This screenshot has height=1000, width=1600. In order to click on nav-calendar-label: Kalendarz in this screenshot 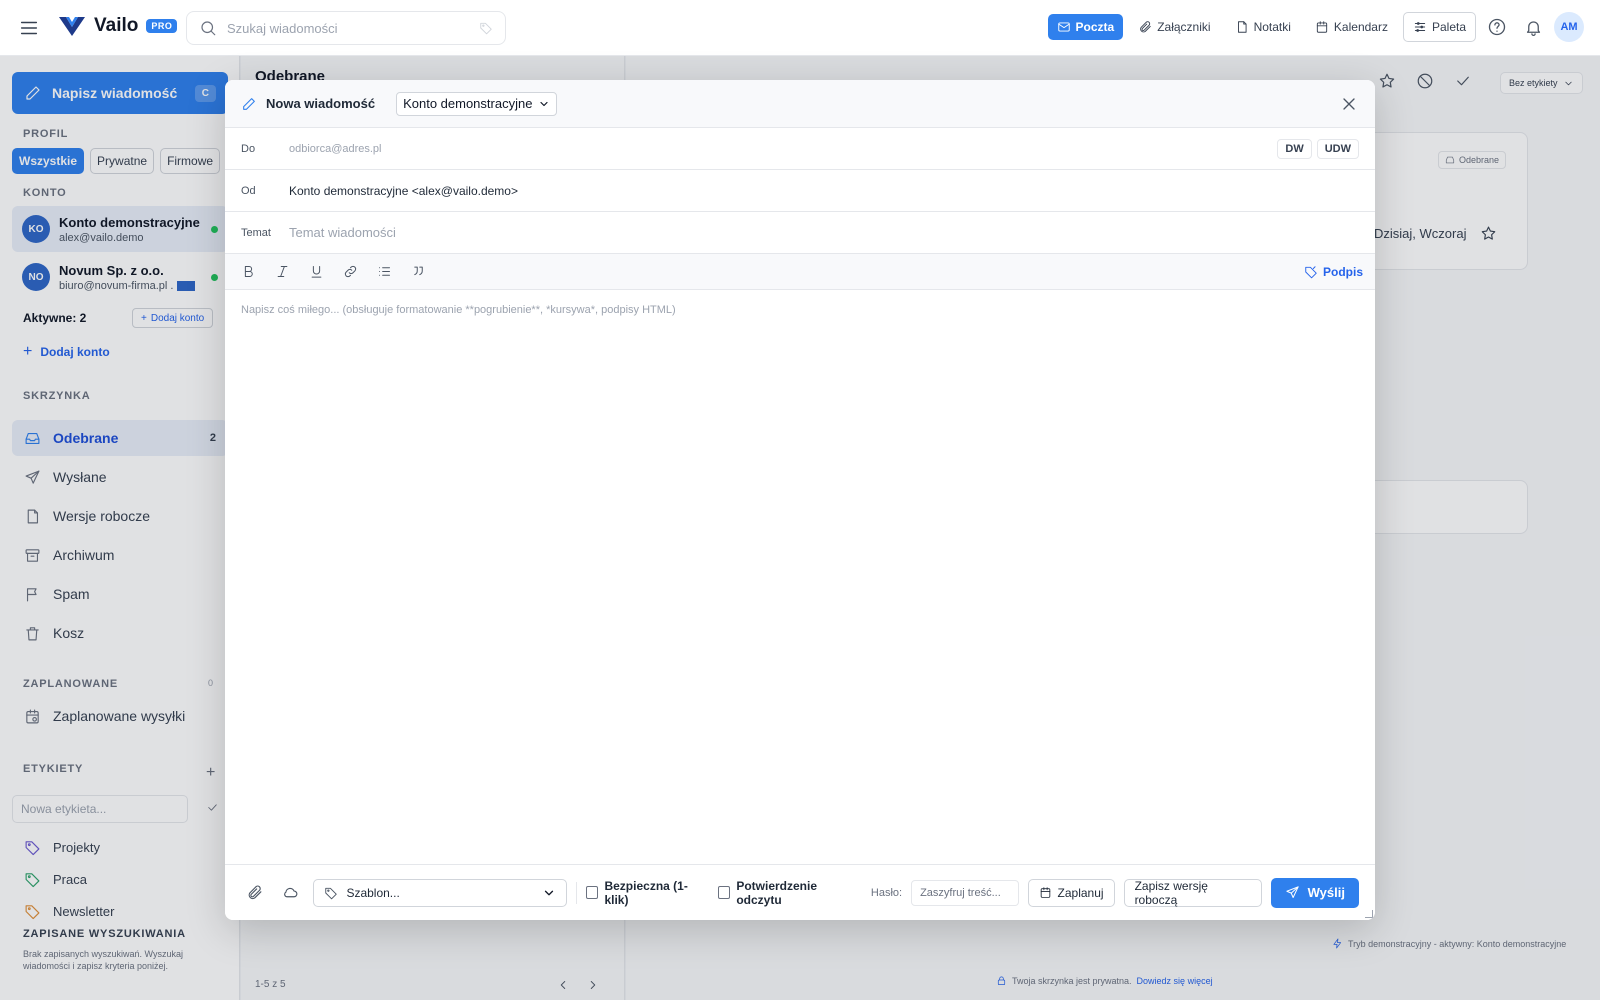, I will do `click(1360, 27)`.